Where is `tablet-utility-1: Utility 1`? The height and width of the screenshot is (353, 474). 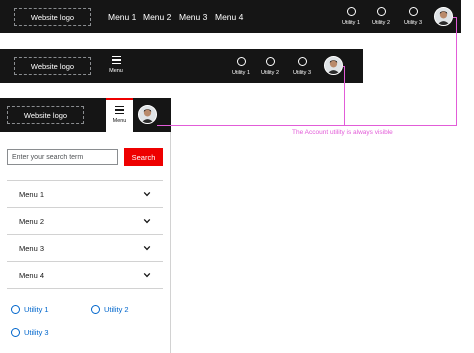 tablet-utility-1: Utility 1 is located at coordinates (241, 66).